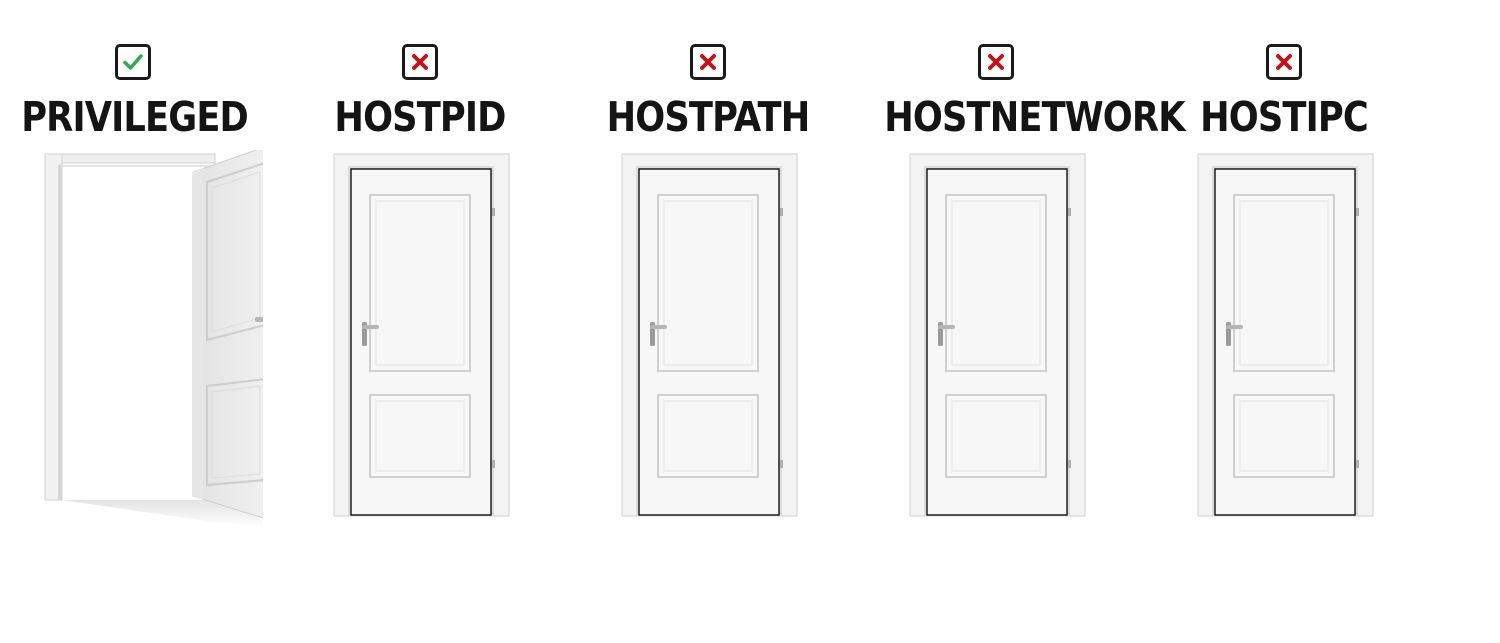 Image resolution: width=1500 pixels, height=643 pixels. I want to click on option-label-hostpid: HOSTPID, so click(420, 117).